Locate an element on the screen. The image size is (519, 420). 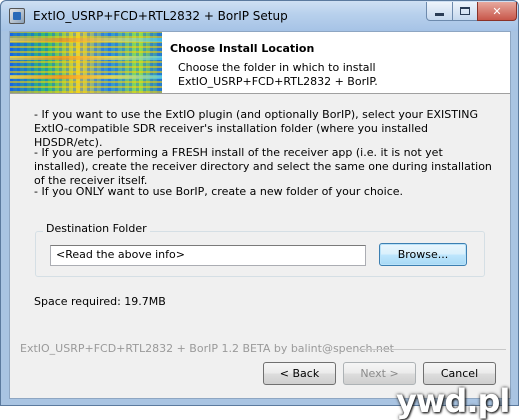
minimize-button is located at coordinates (439, 11).